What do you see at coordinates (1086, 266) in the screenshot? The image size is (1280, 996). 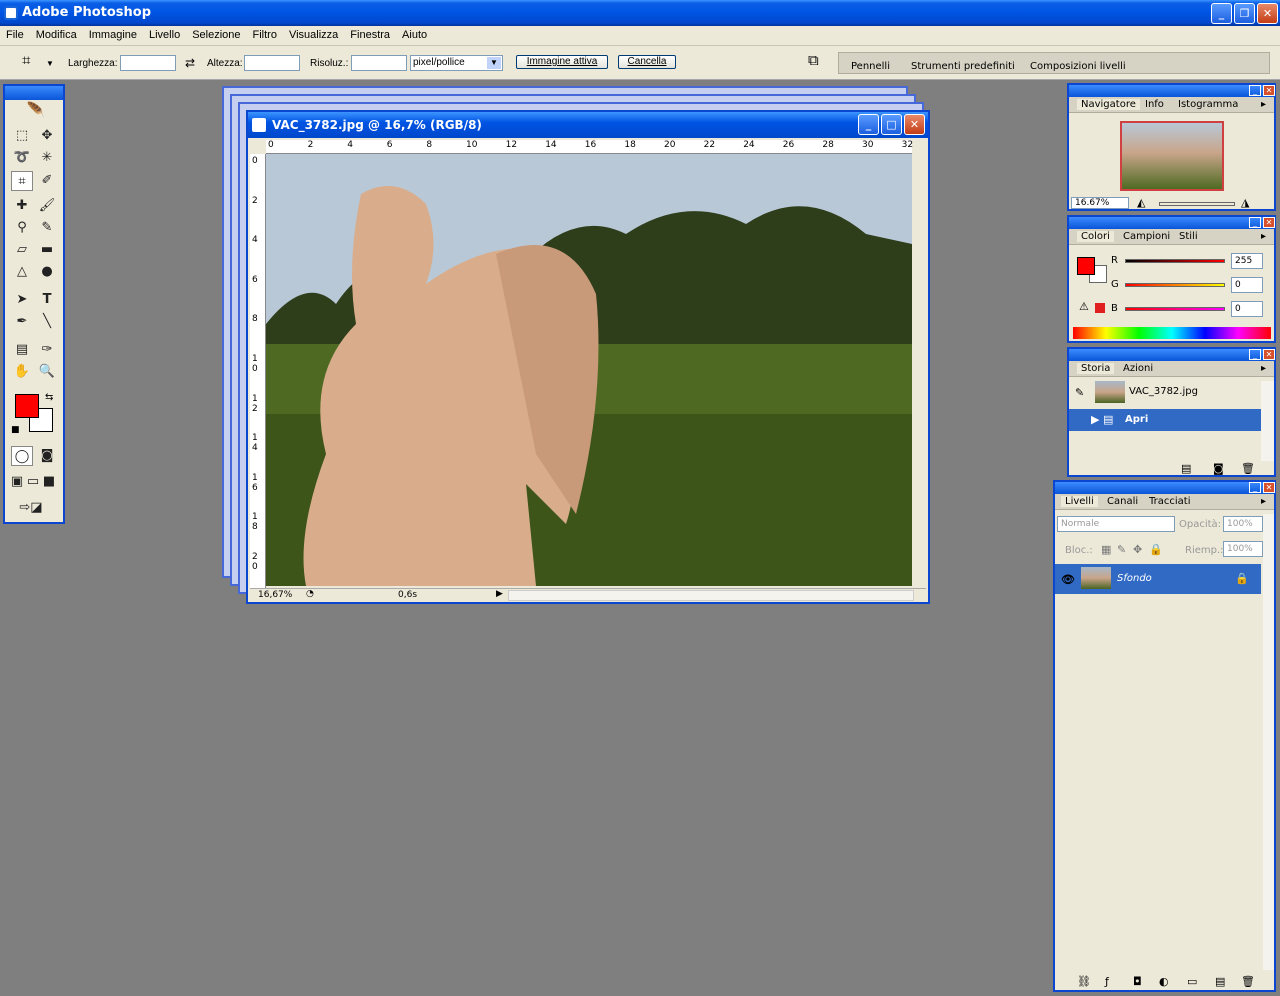 I see `fg-color-chip` at bounding box center [1086, 266].